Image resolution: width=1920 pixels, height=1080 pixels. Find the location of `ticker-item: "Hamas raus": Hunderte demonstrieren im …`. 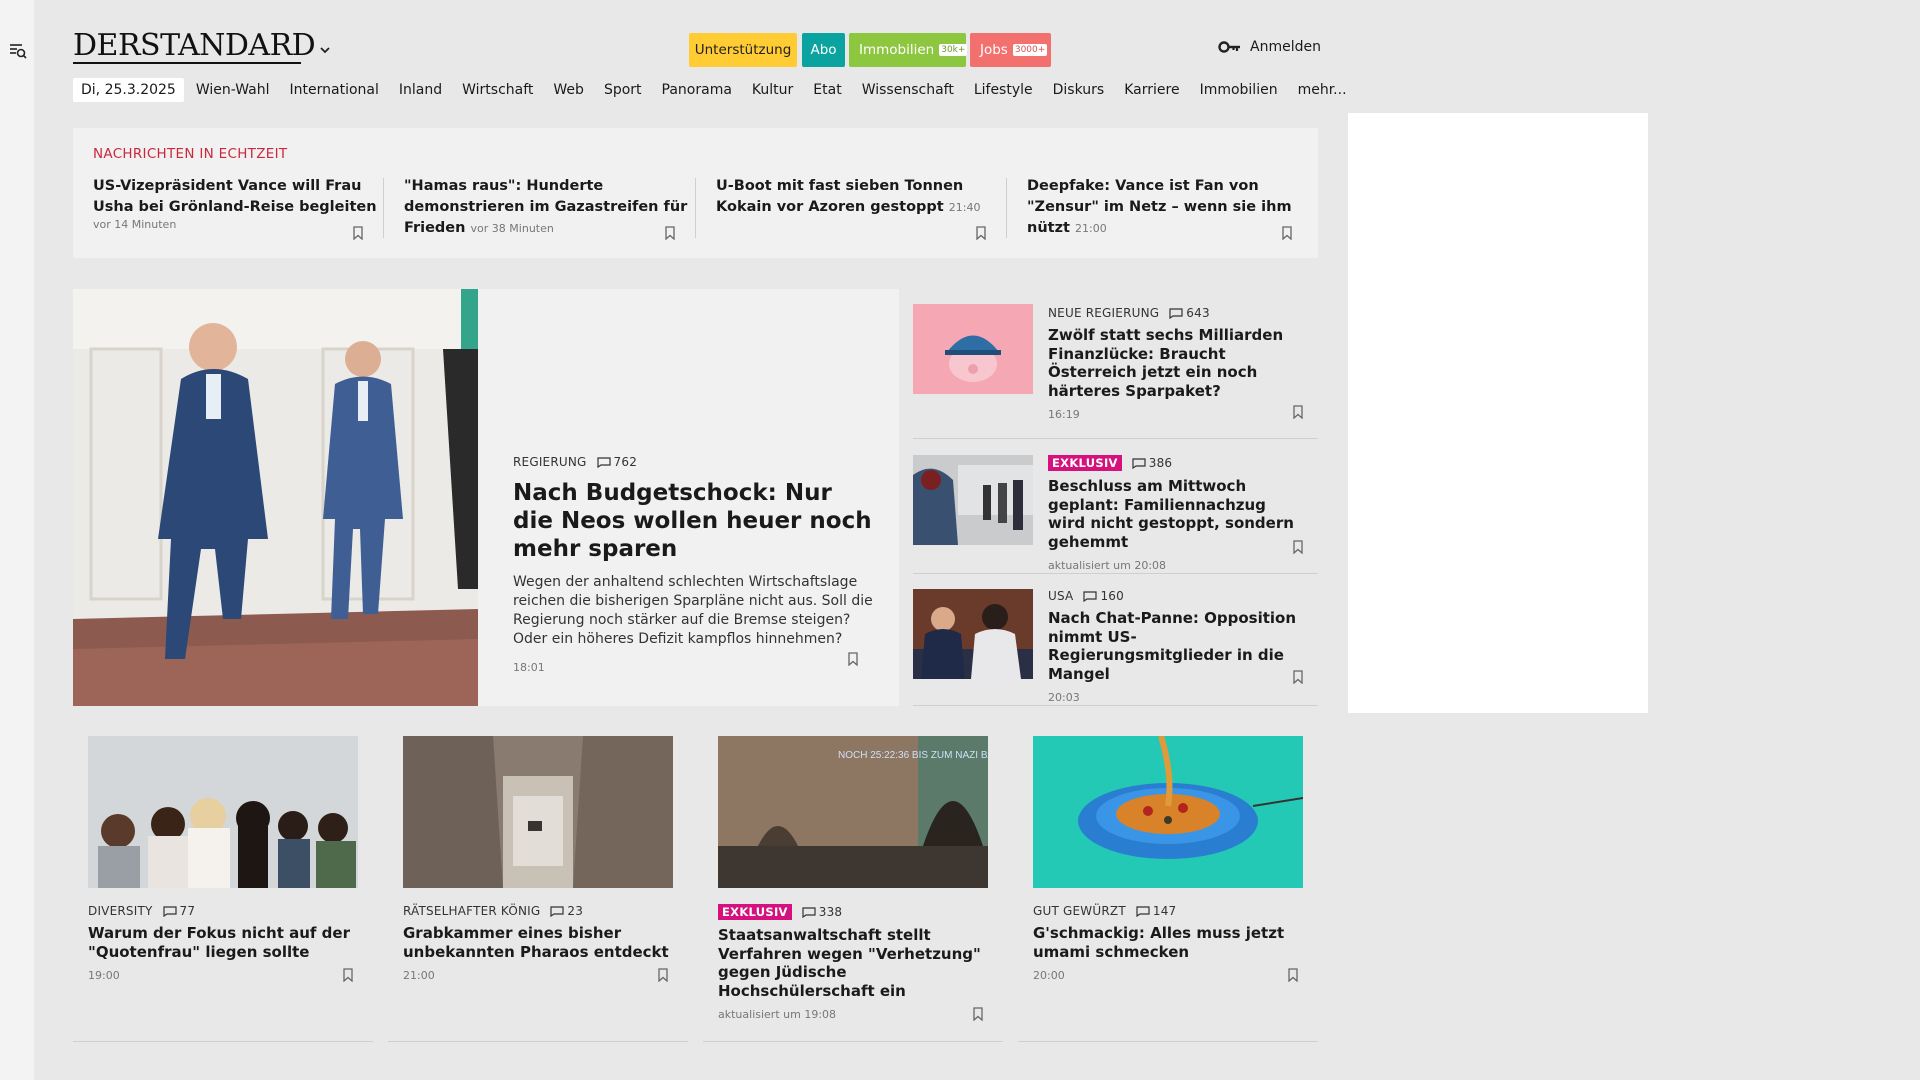

ticker-item: "Hamas raus": Hunderte demonstrieren im … is located at coordinates (549, 208).